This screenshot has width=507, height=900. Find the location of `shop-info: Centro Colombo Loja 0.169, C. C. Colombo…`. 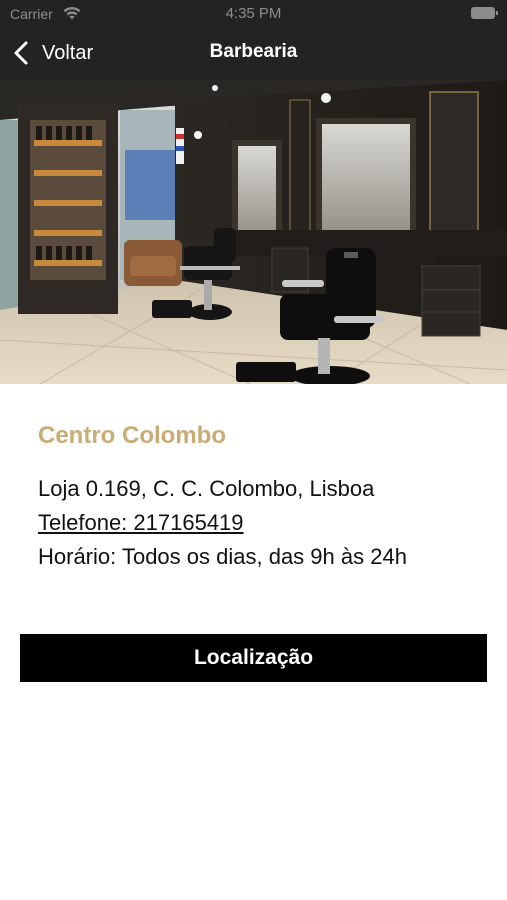

shop-info: Centro Colombo Loja 0.169, C. C. Colombo… is located at coordinates (258, 497).